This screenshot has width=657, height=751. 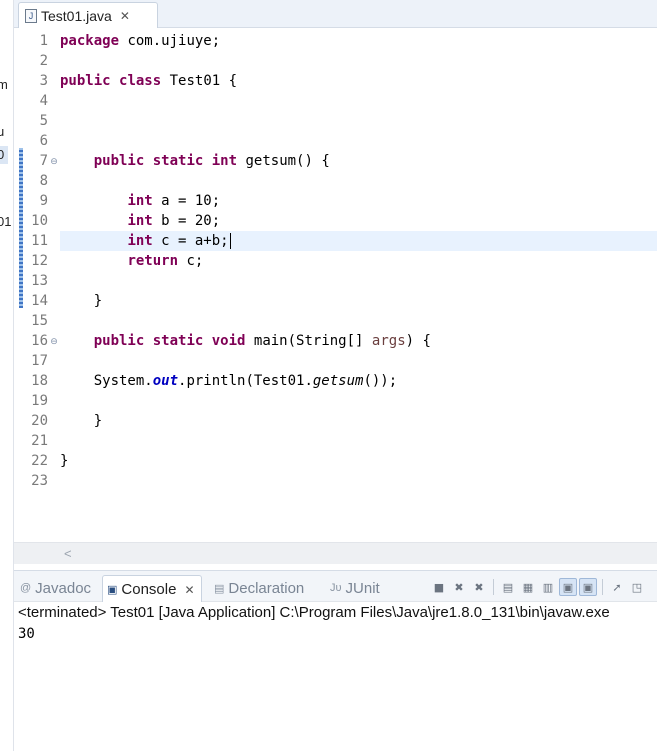 What do you see at coordinates (21, 228) in the screenshot?
I see `quick-diff-marker` at bounding box center [21, 228].